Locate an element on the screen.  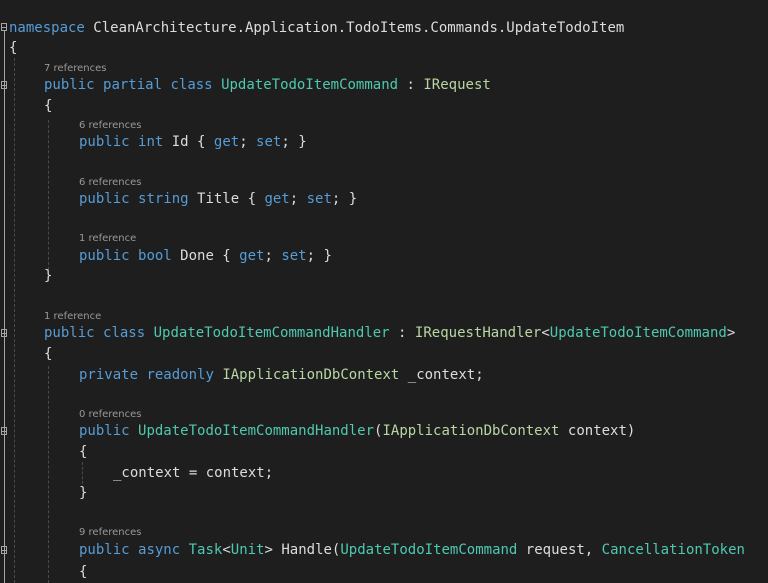
fold-toggle-handler-class is located at coordinates (4, 333).